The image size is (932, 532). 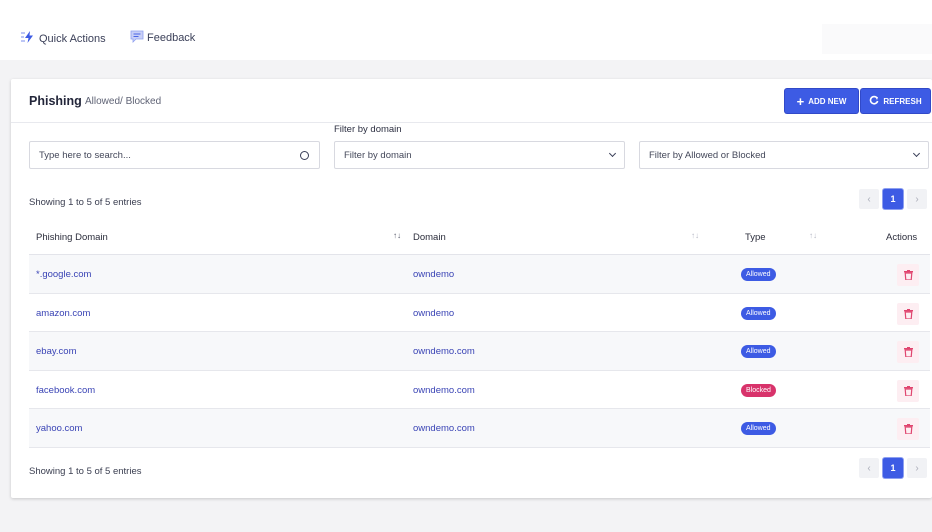 What do you see at coordinates (902, 237) in the screenshot?
I see `col-actions: Actions` at bounding box center [902, 237].